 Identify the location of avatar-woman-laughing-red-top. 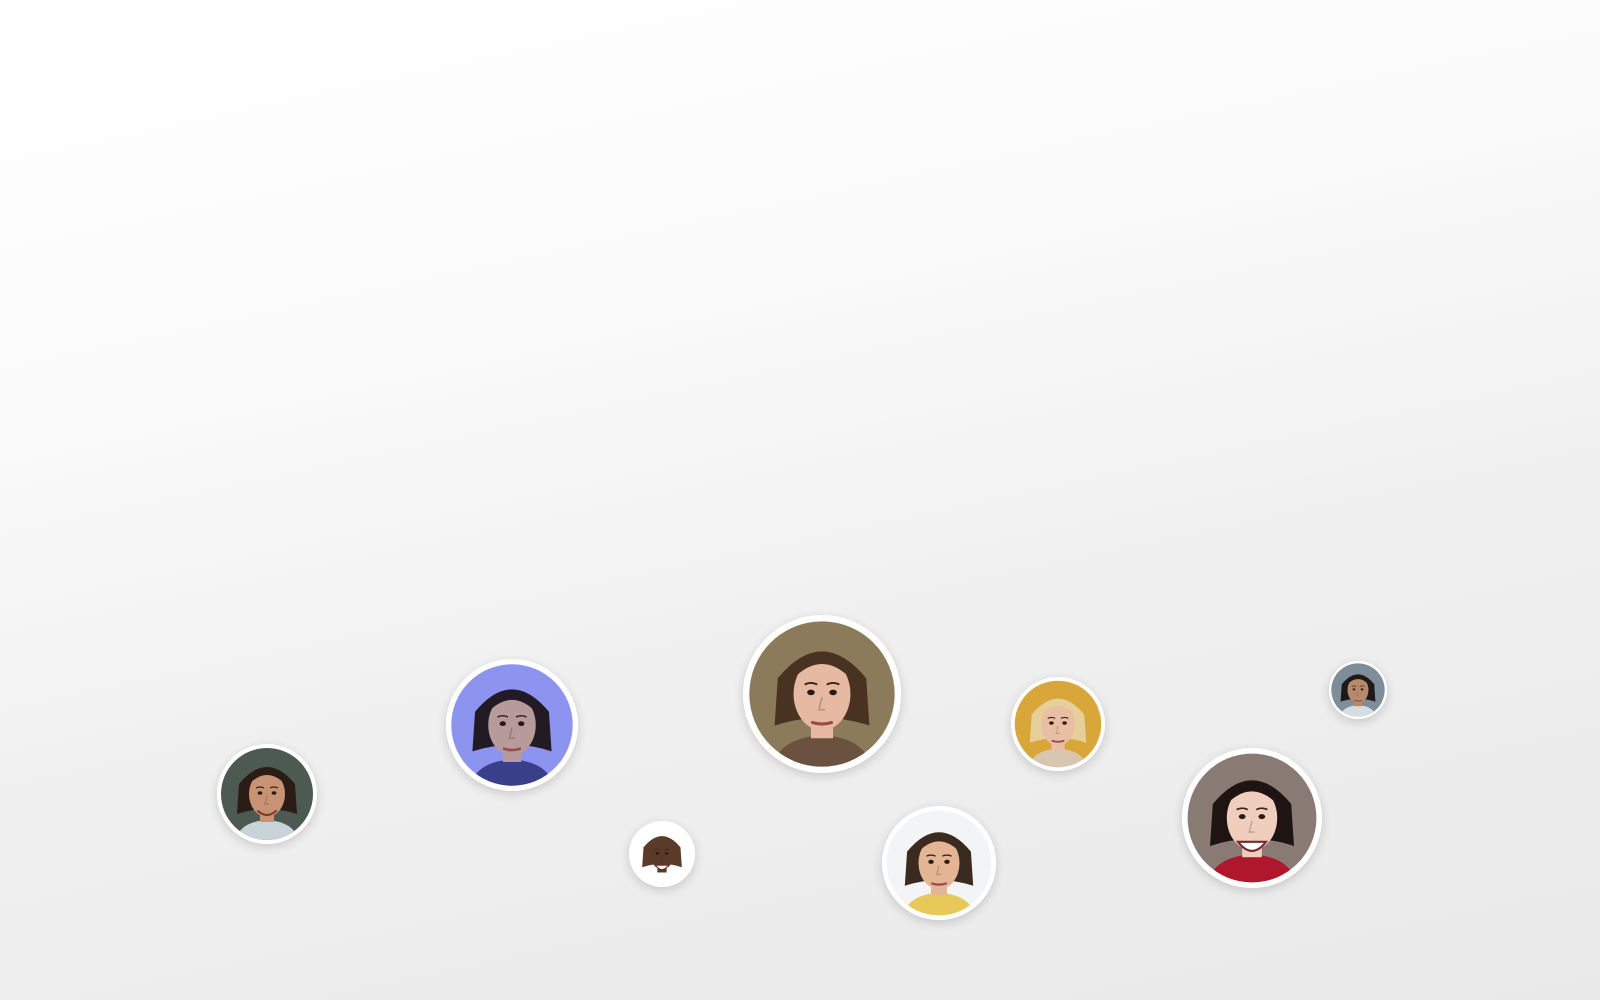
(1252, 818).